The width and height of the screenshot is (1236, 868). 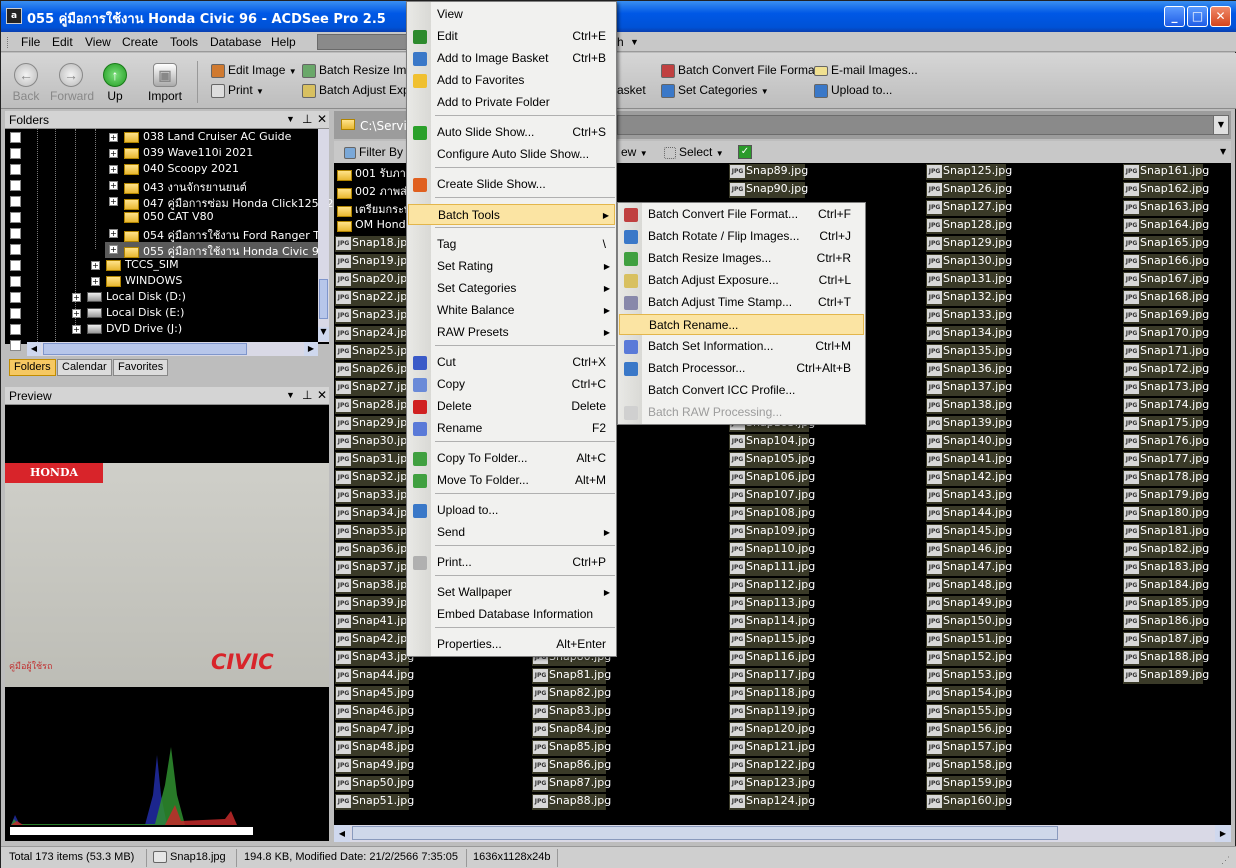 What do you see at coordinates (1166, 478) in the screenshot?
I see `file-item: JPG Snap178.jpg` at bounding box center [1166, 478].